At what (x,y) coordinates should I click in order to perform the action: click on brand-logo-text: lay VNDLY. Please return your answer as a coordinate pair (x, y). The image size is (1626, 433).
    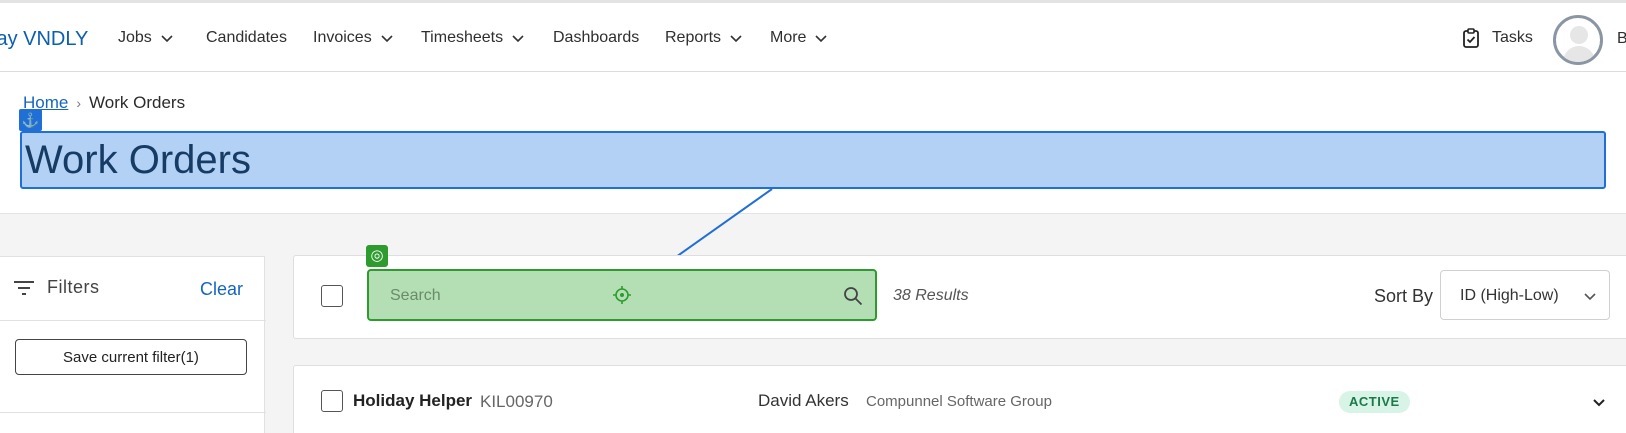
    Looking at the image, I should click on (44, 39).